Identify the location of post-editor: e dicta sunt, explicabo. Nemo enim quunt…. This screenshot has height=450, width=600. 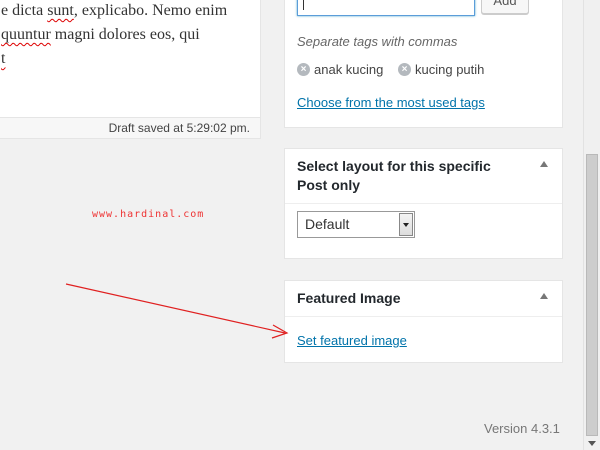
(130, 69).